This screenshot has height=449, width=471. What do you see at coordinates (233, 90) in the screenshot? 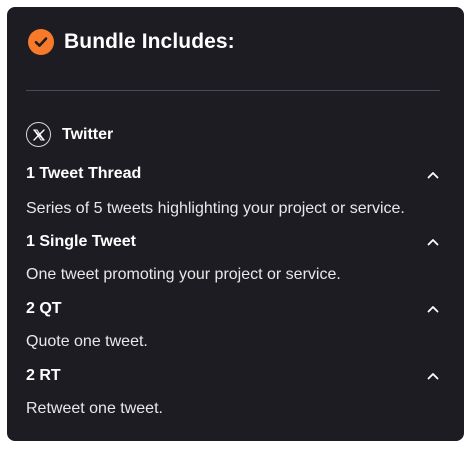
I see `divider` at bounding box center [233, 90].